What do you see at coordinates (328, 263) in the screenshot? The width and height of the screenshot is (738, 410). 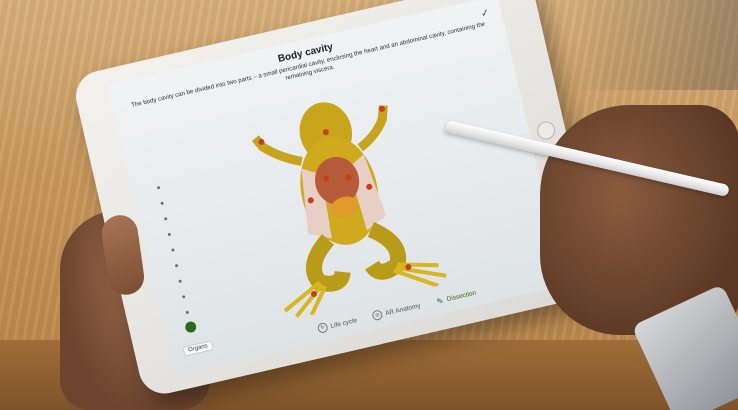 I see `frog-leg-left` at bounding box center [328, 263].